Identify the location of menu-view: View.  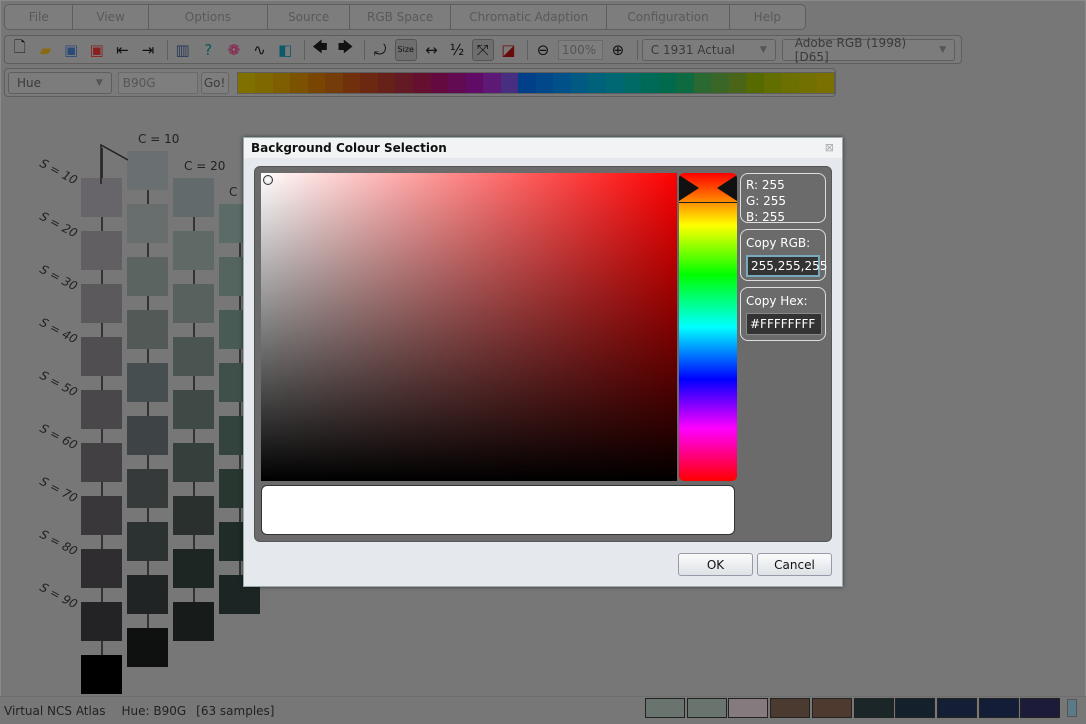
(111, 17).